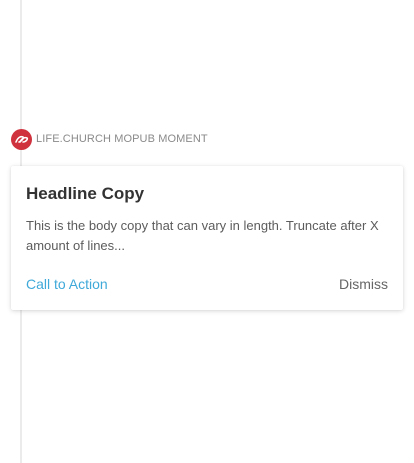 The width and height of the screenshot is (414, 463). I want to click on moment-eyebrow: LIFE.CHURCH MOPUB MOMENT, so click(122, 139).